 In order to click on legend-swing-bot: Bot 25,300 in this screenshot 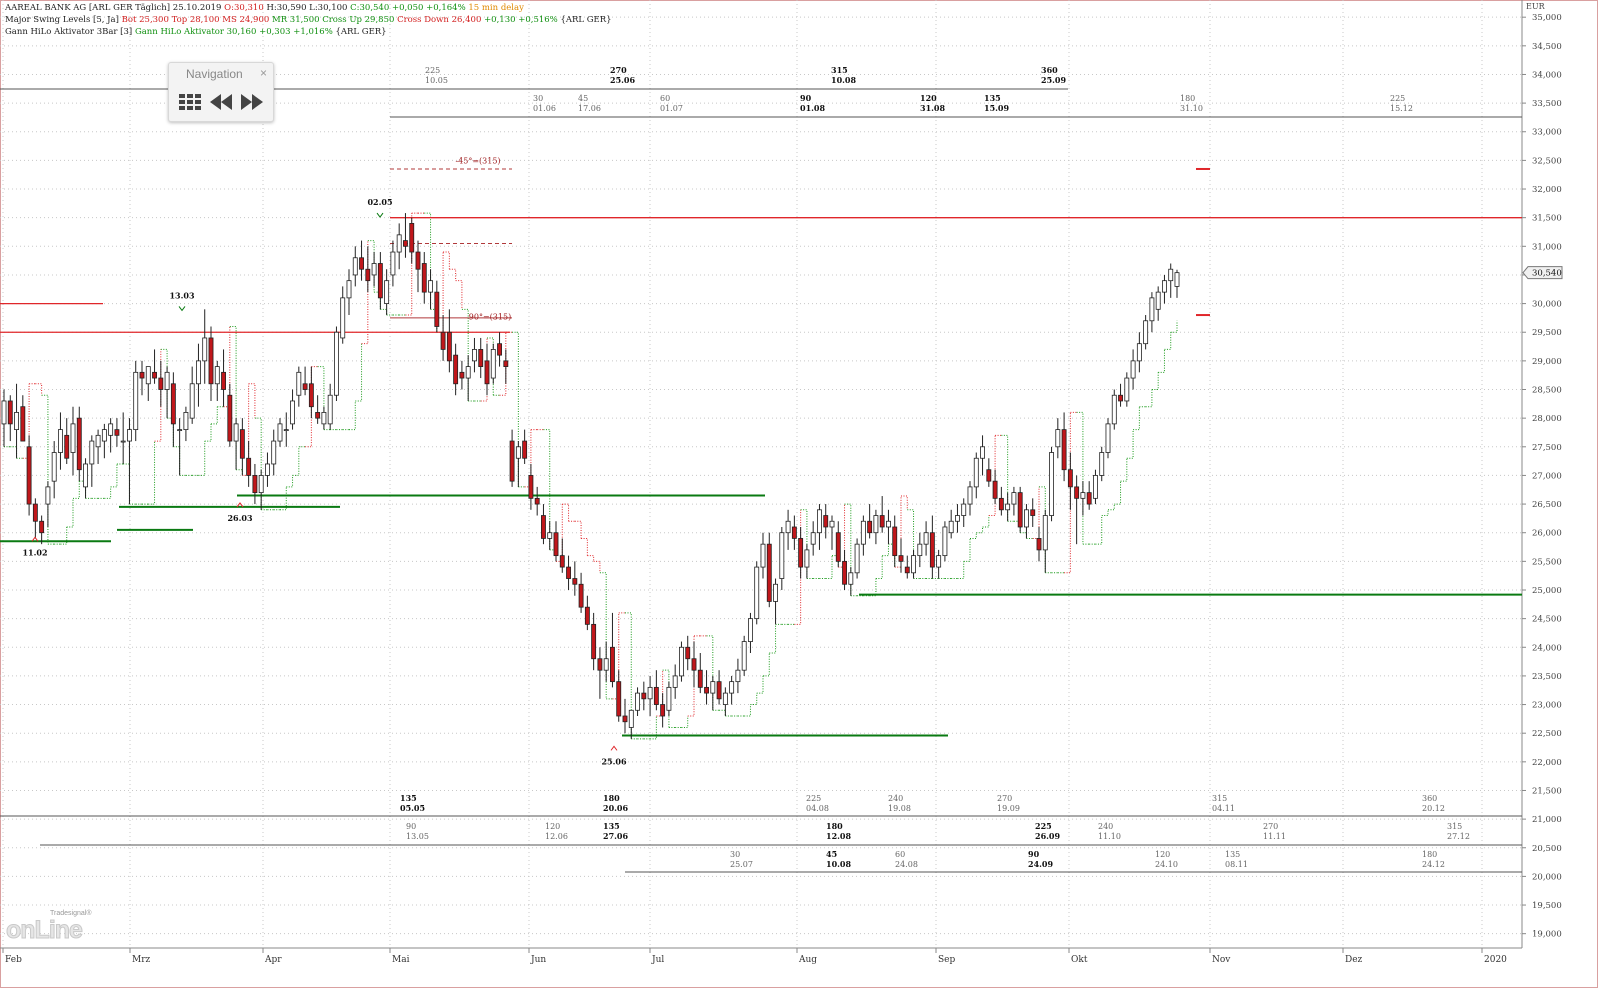, I will do `click(145, 20)`.